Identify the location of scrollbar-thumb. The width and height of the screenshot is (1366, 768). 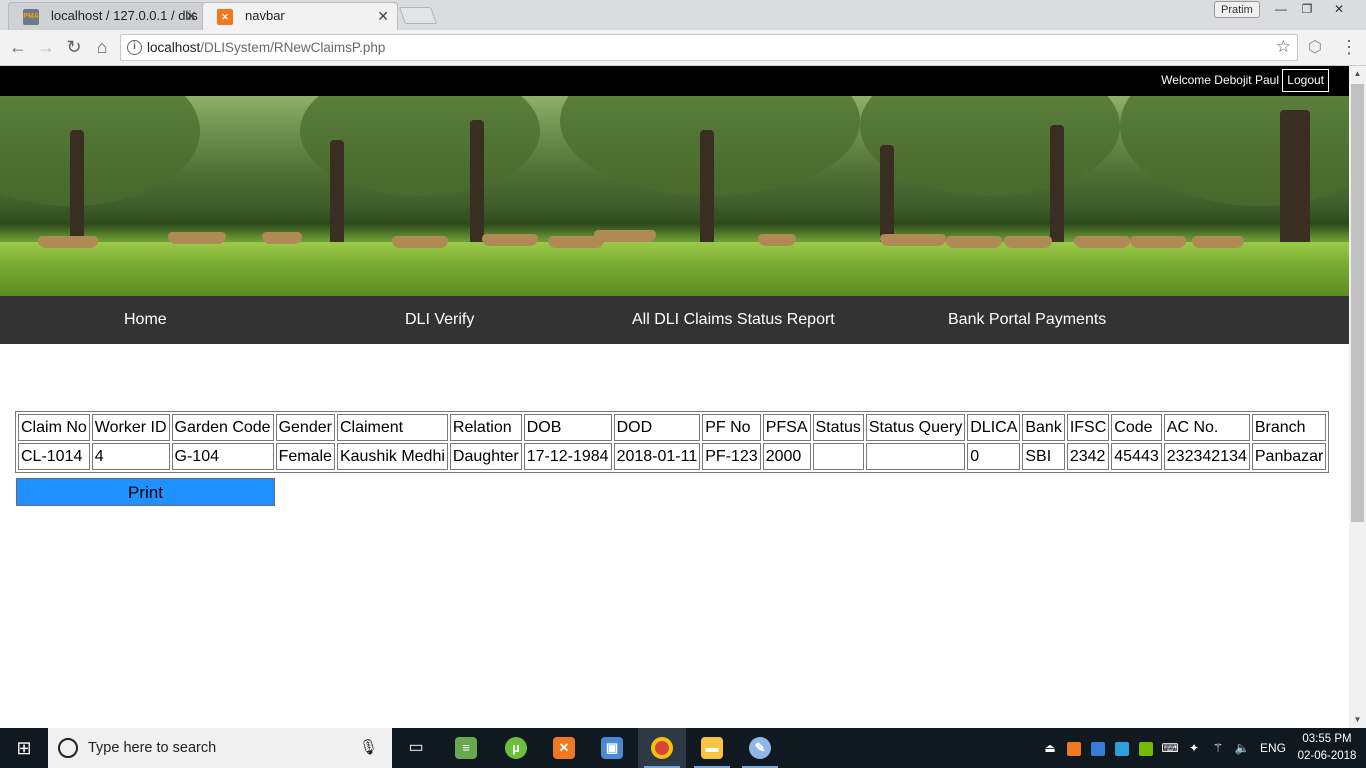
(1357, 303).